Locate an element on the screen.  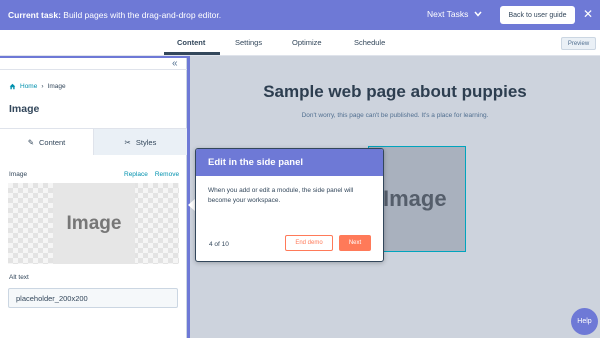
panel-tab-styles: ✂ Styles is located at coordinates (140, 142).